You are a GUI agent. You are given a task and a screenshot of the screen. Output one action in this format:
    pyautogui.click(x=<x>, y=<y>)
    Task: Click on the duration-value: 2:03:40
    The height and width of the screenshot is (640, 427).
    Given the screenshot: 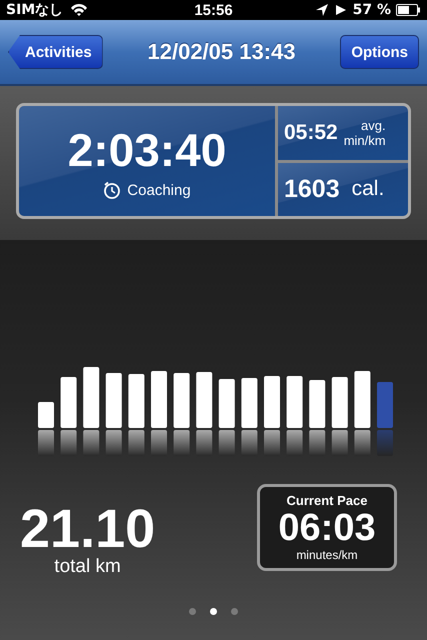 What is the action you would take?
    pyautogui.click(x=147, y=150)
    